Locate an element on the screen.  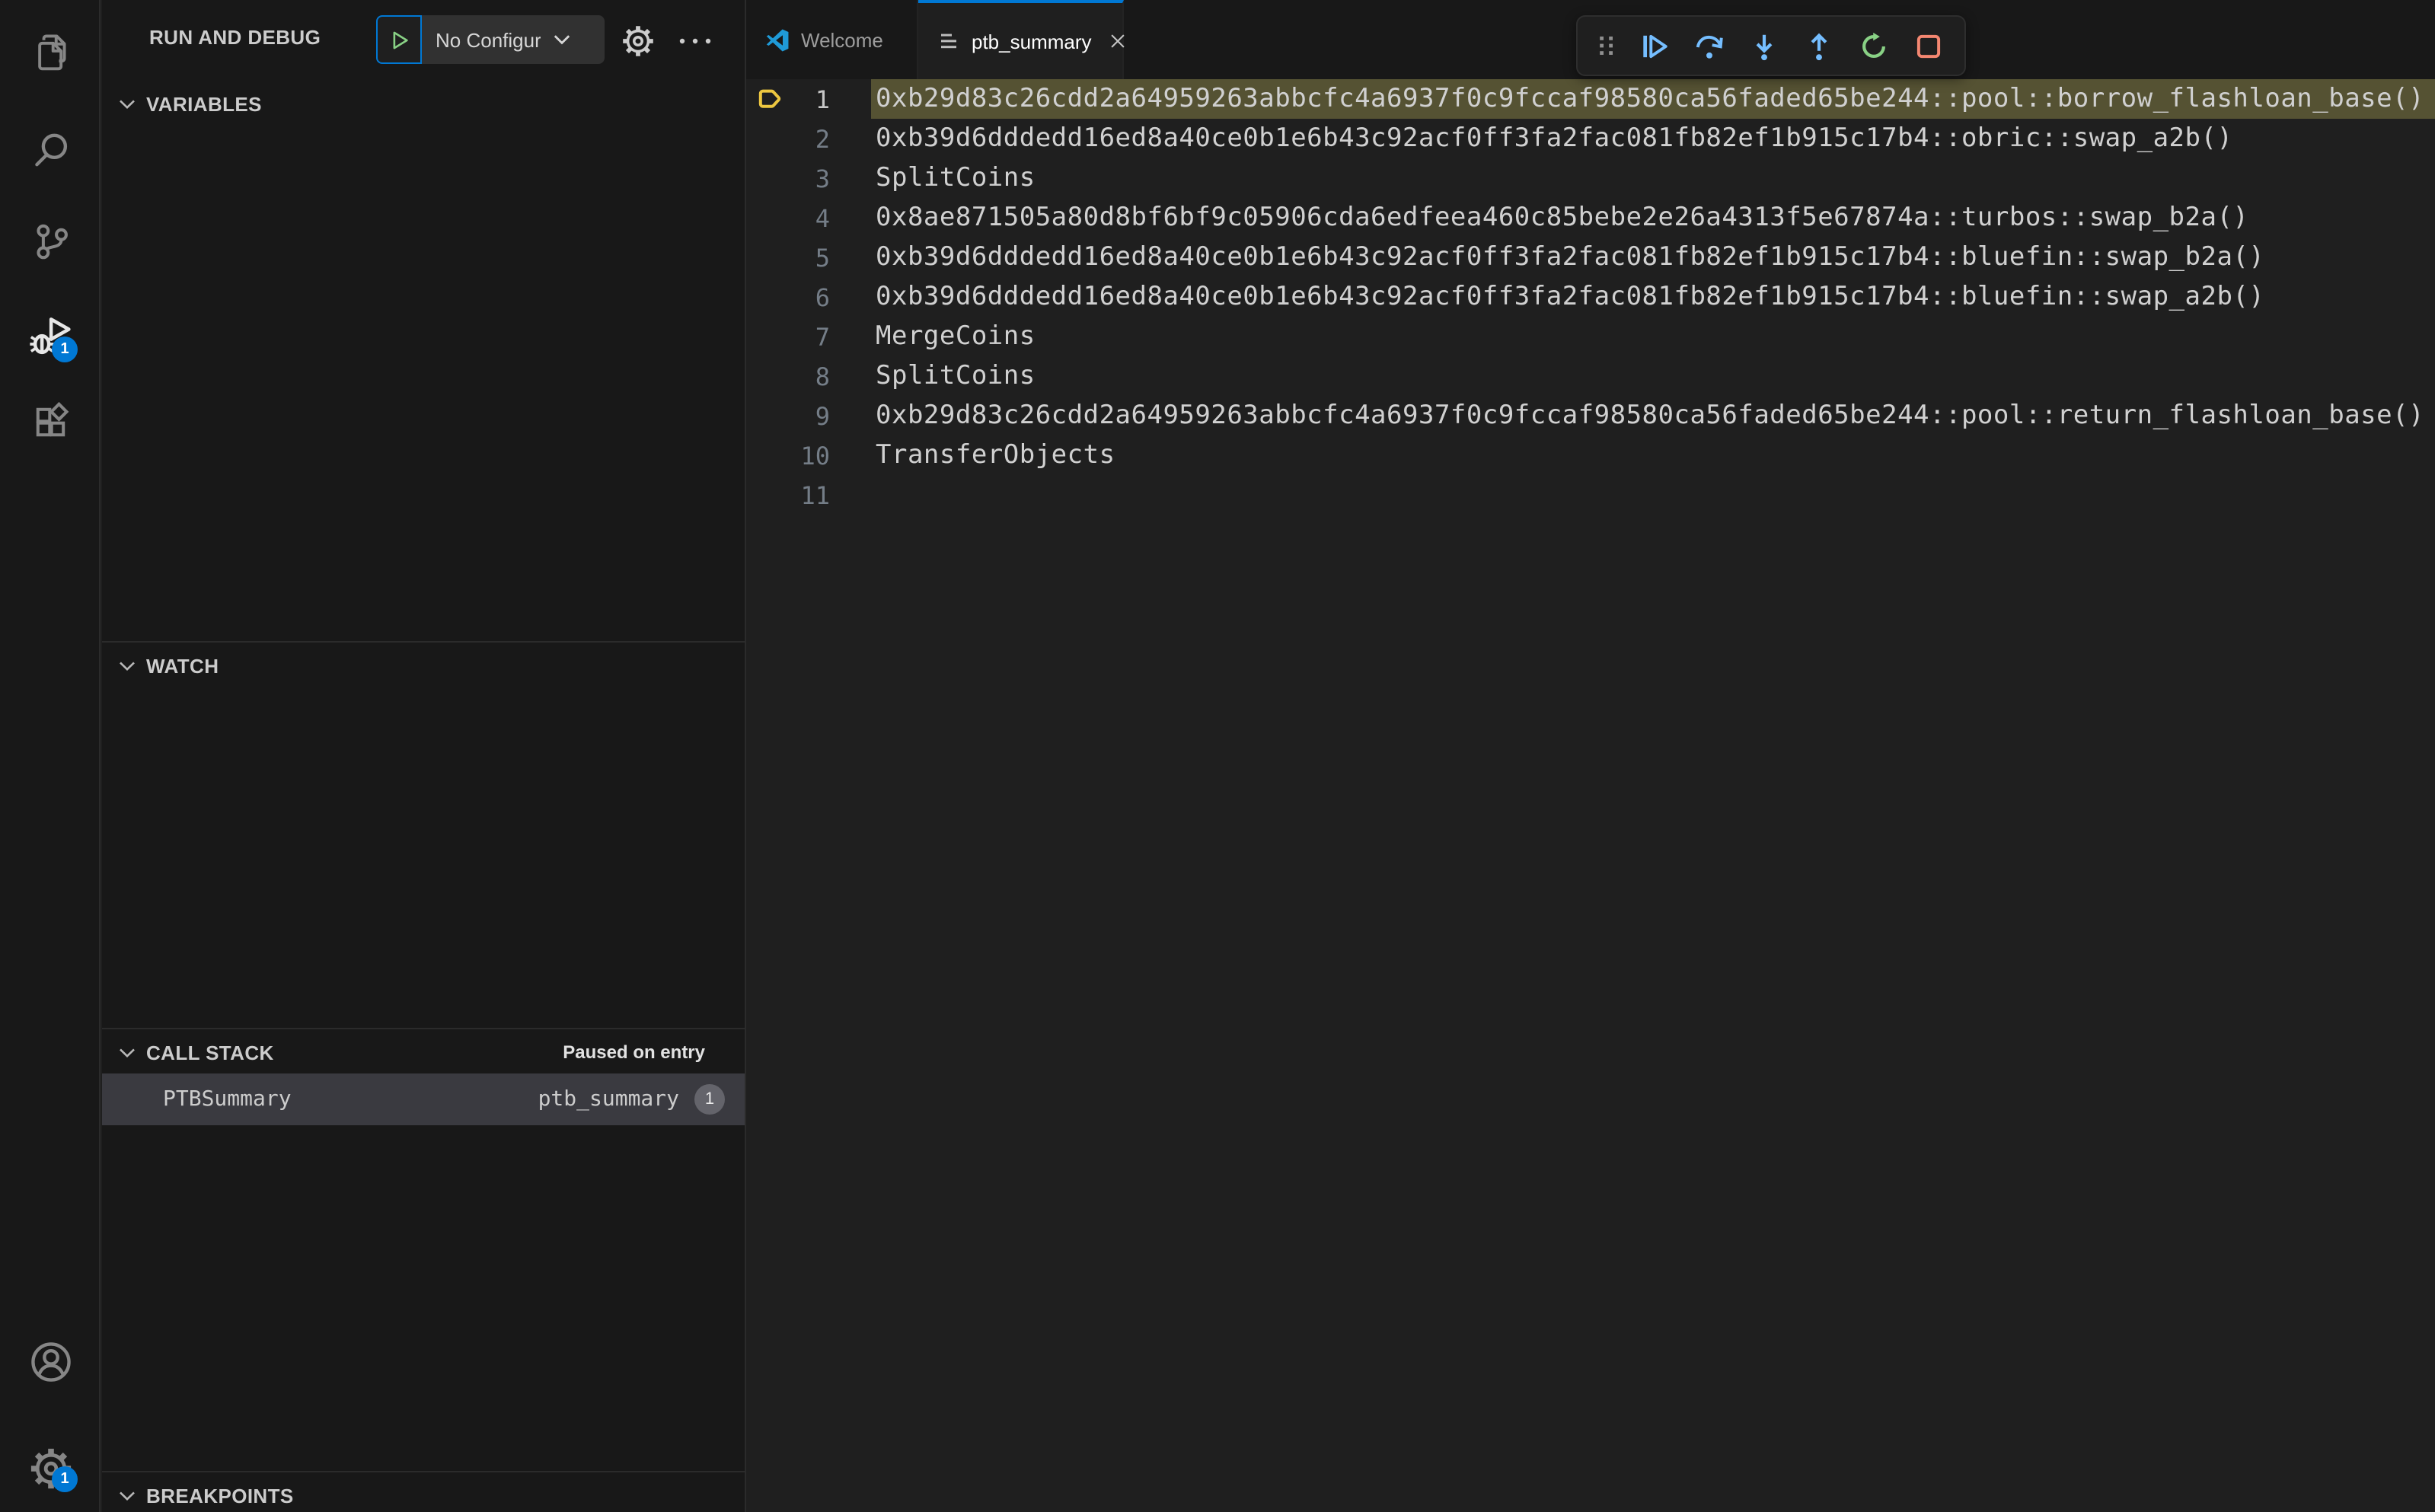
start-debug-icon is located at coordinates (399, 39).